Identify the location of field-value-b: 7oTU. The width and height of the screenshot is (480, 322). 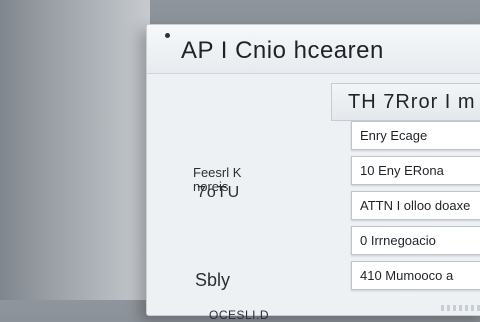
(219, 192).